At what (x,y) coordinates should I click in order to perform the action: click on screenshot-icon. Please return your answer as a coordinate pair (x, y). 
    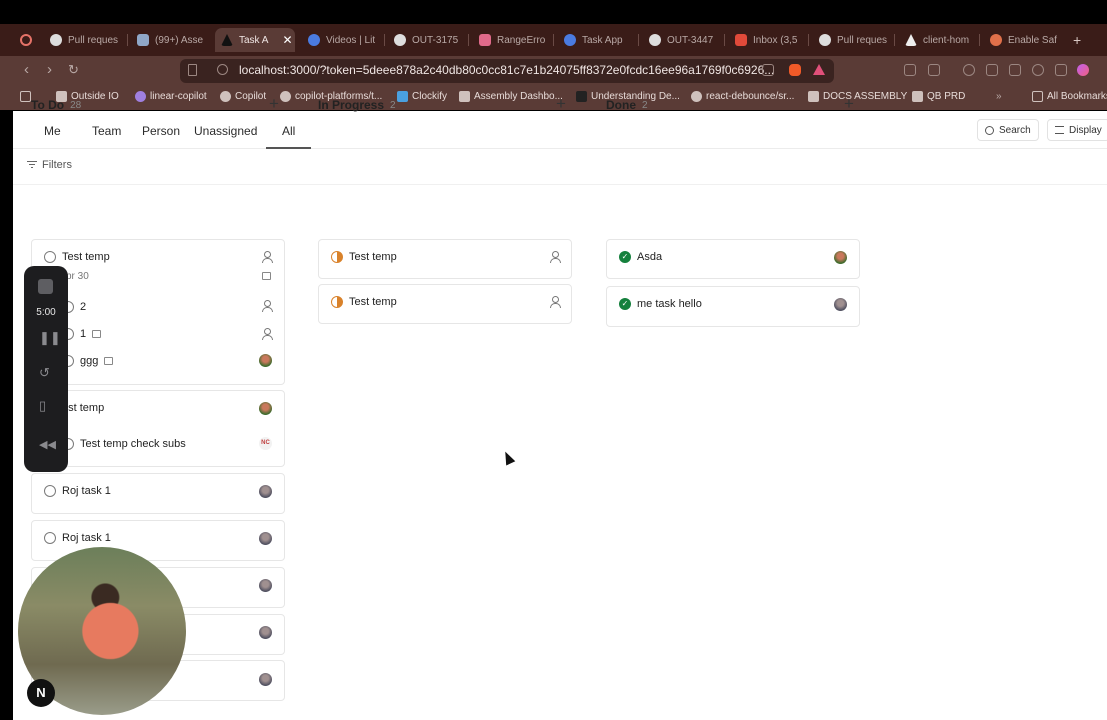
    Looking at the image, I should click on (934, 70).